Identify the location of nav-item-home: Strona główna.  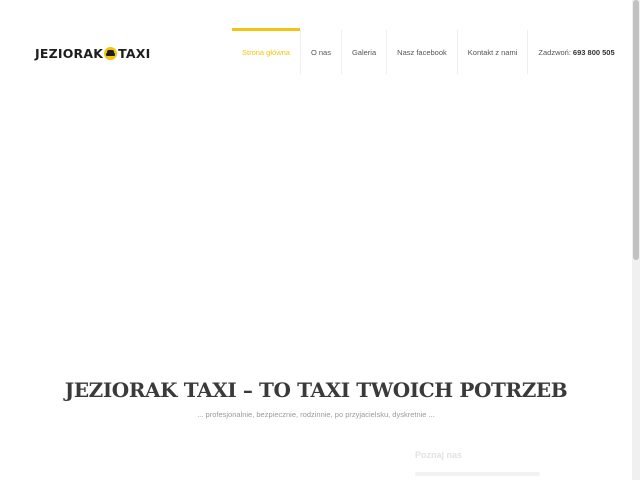
(266, 51).